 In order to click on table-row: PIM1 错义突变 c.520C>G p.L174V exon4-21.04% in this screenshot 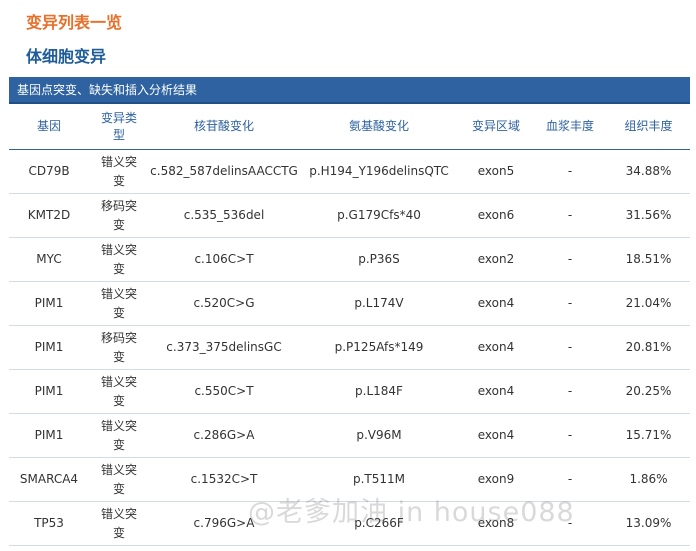, I will do `click(349, 303)`.